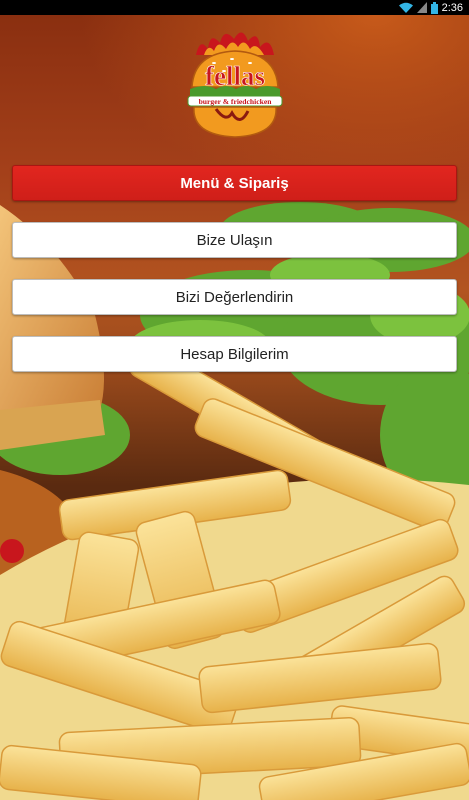  I want to click on fellas-logo: fellas burger & friedchicken, so click(235, 85).